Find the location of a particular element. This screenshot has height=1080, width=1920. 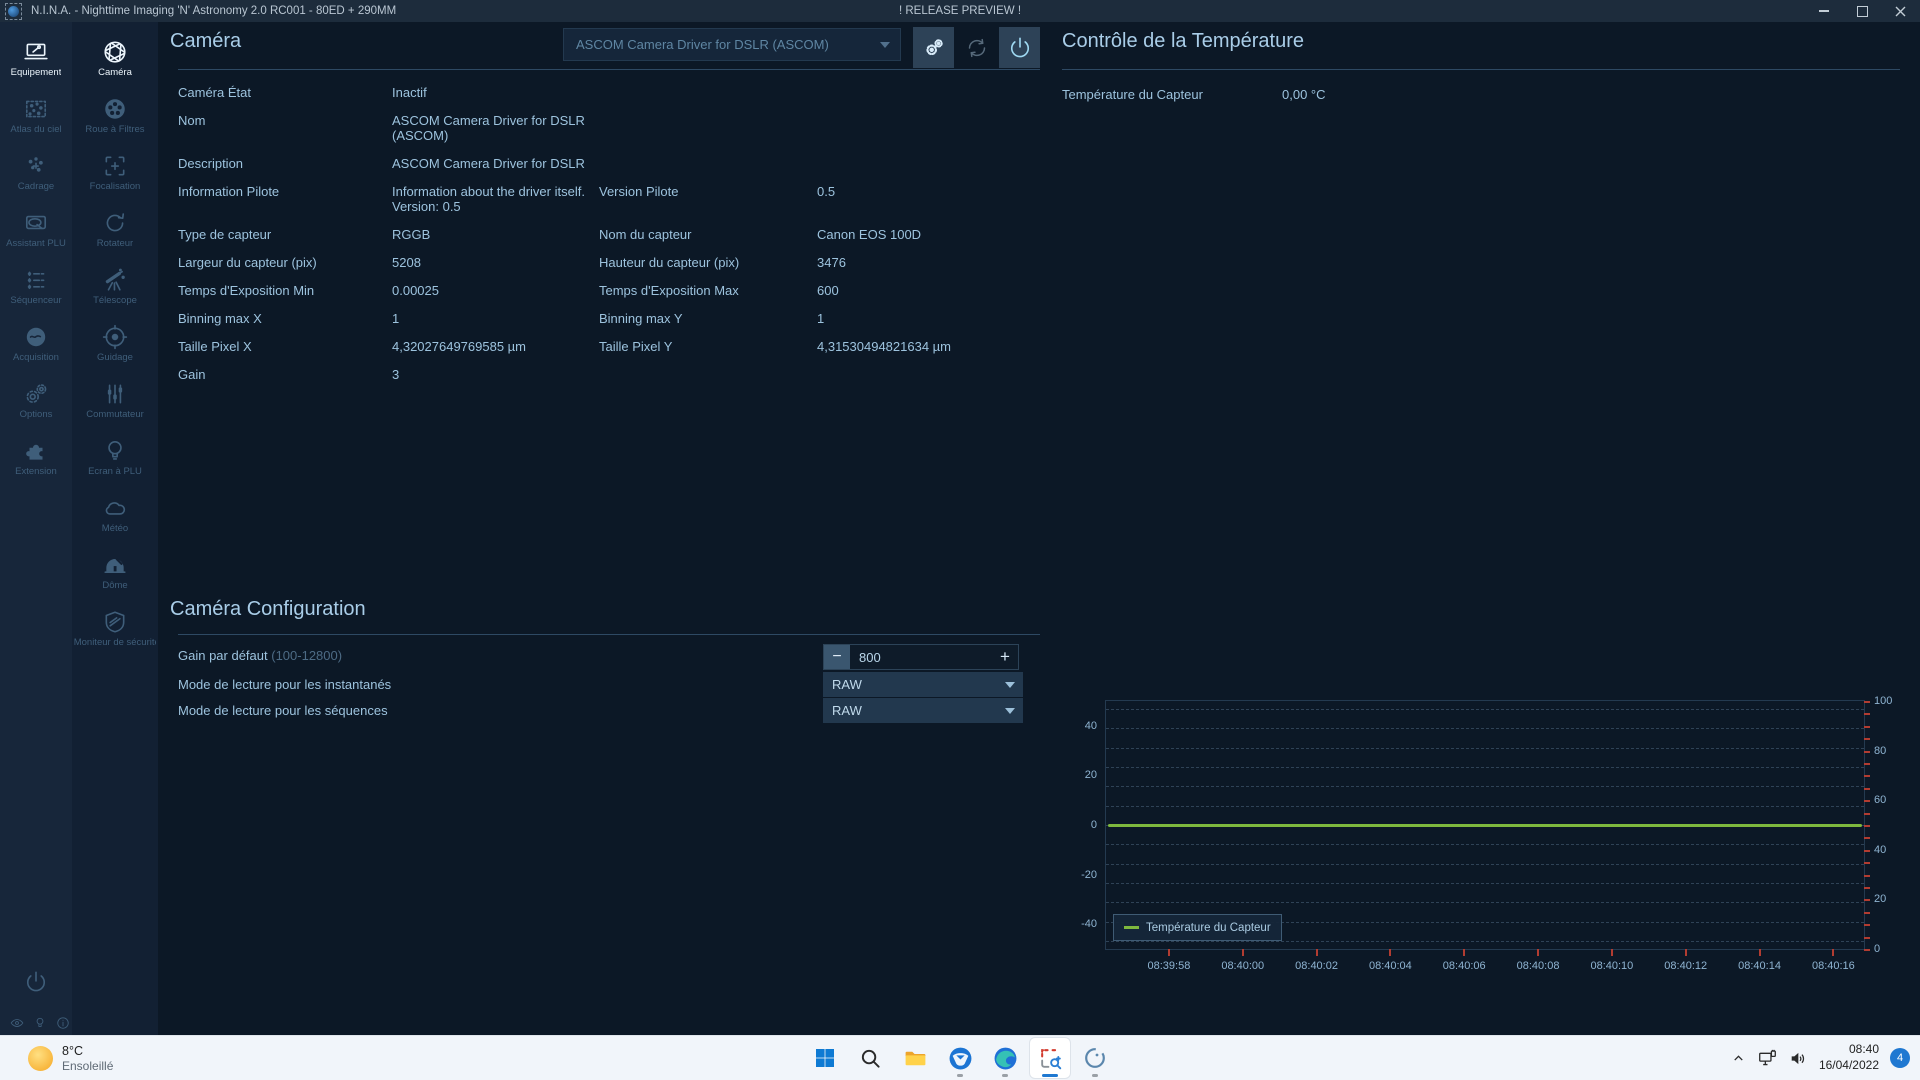

sky-atlas-icon is located at coordinates (36, 109).